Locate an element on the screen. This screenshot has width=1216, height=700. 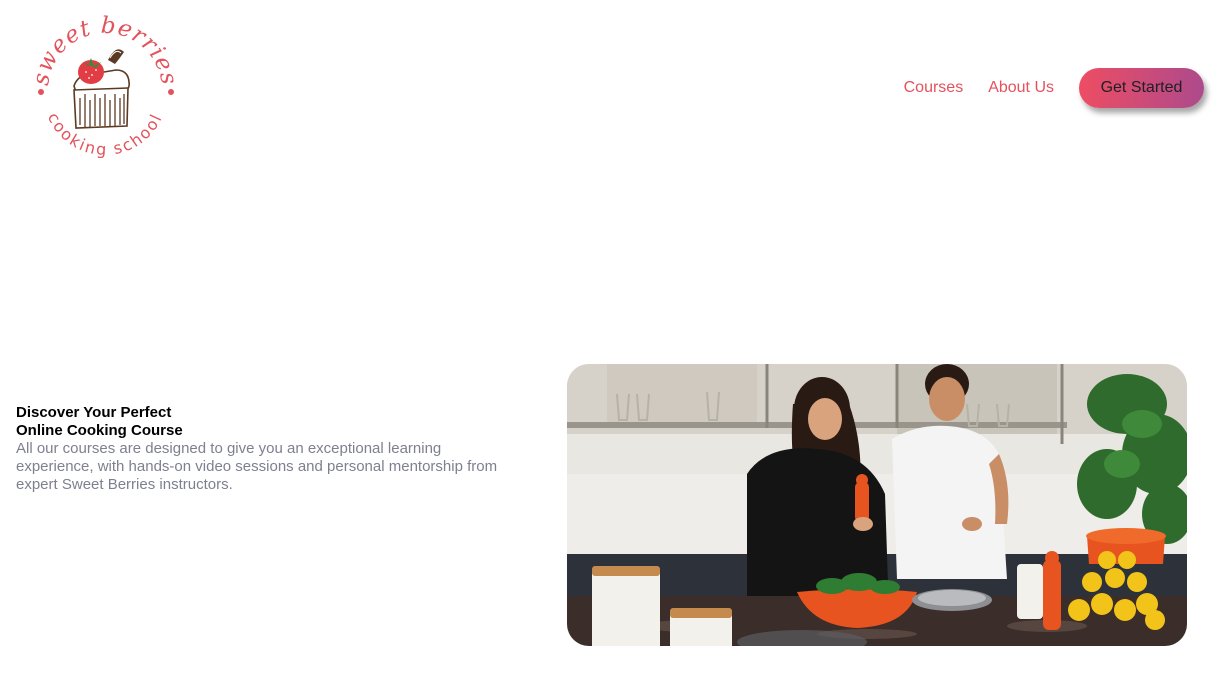
hero-title-line-1: Discover Your Perfect is located at coordinates (94, 412).